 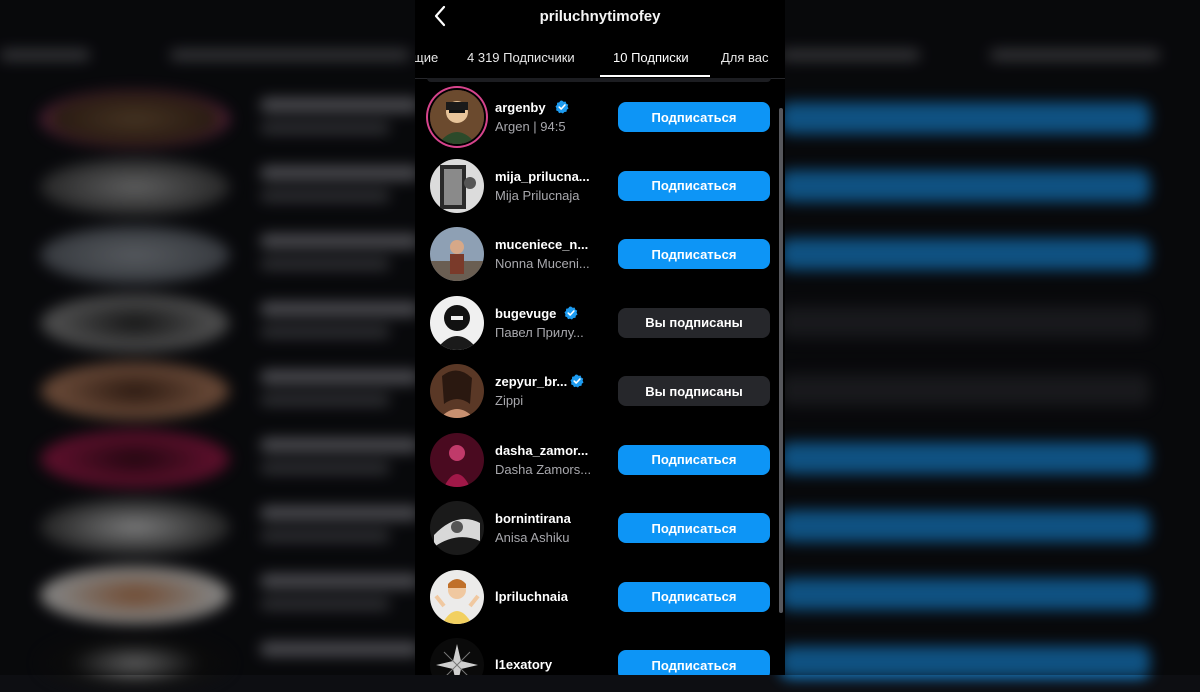 What do you see at coordinates (600, 255) in the screenshot?
I see `list-item: muceniece_n... Nonna Muceni... Подписаться` at bounding box center [600, 255].